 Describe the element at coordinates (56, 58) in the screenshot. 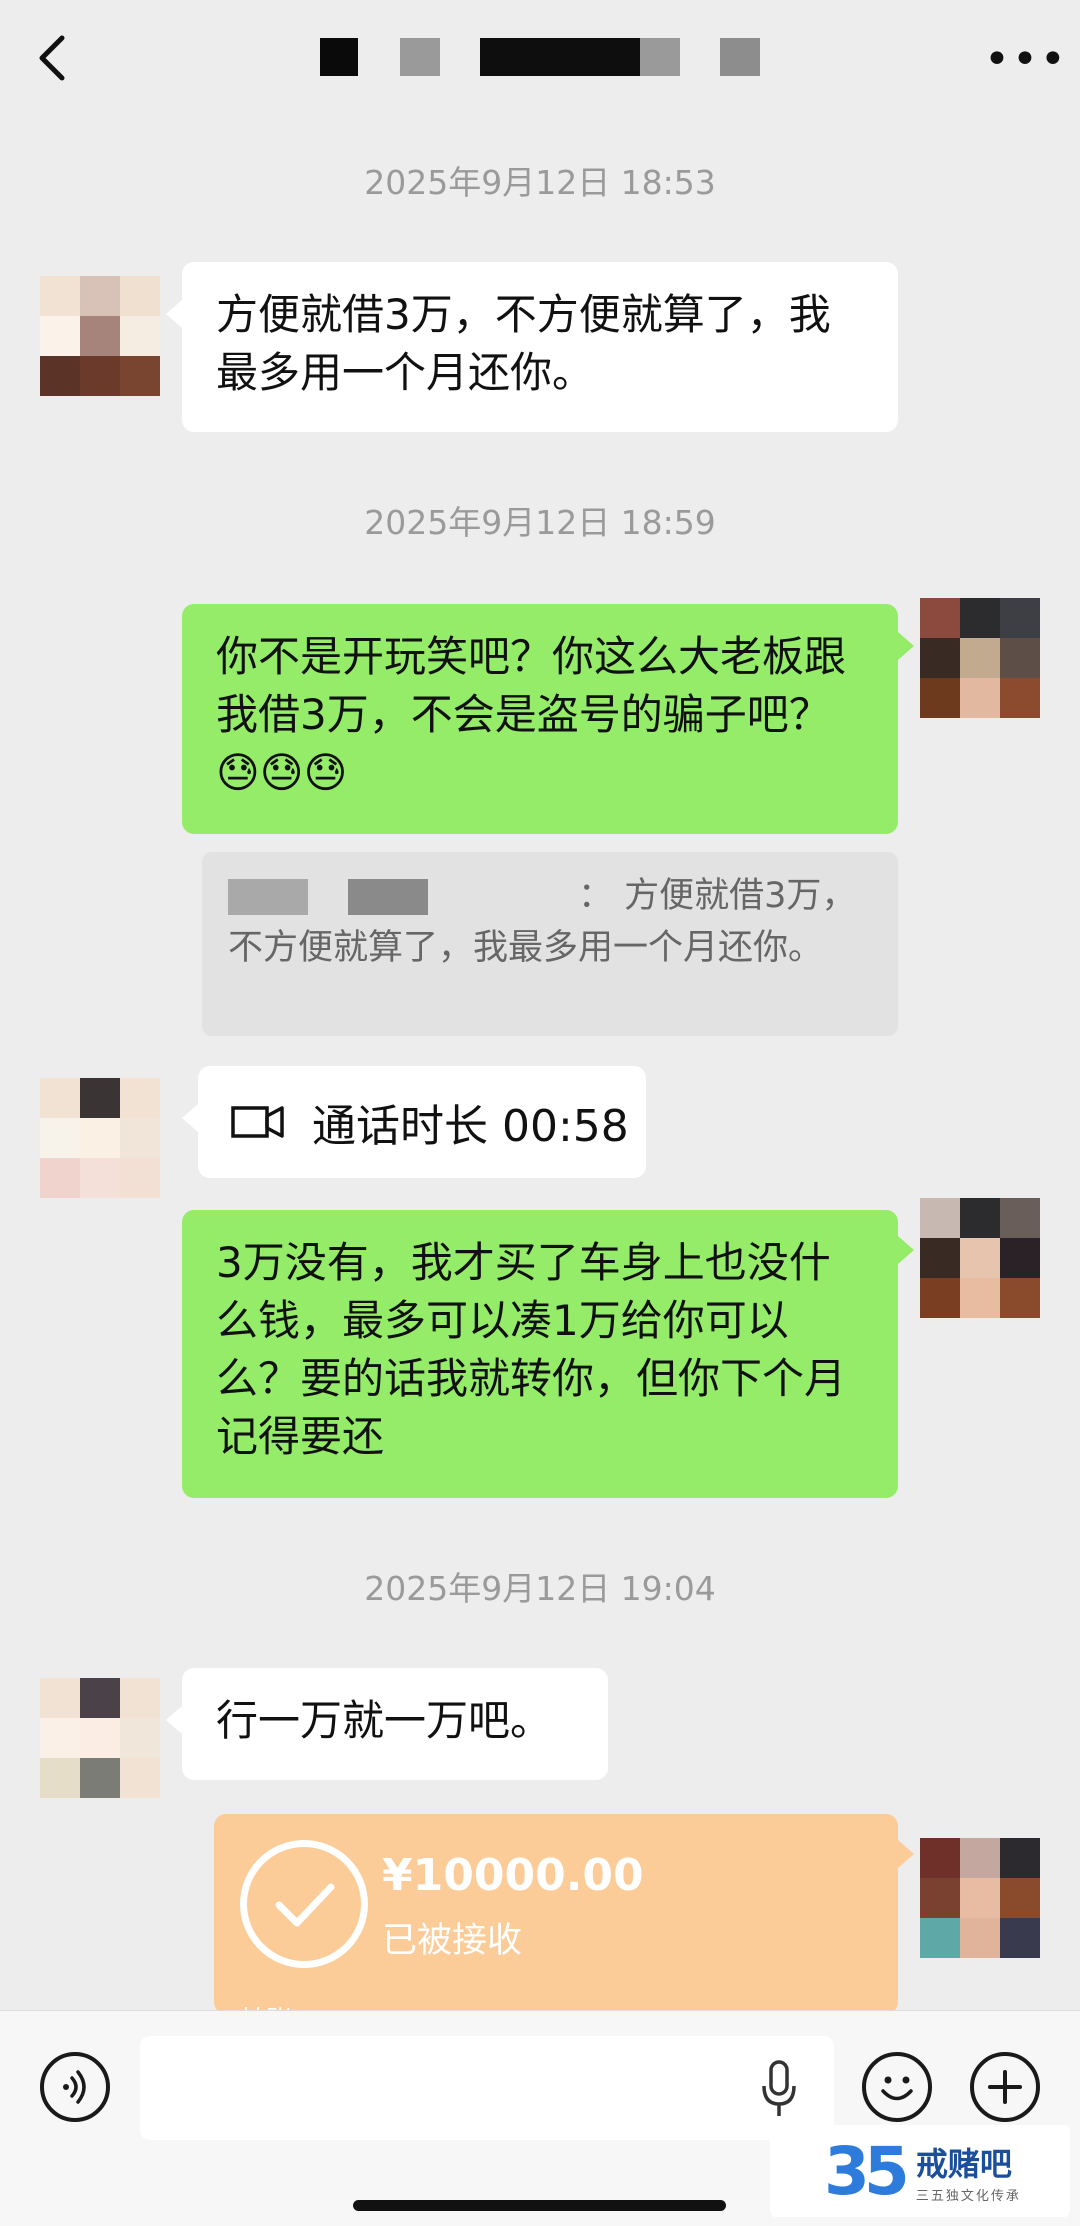

I see `back-arrow-icon` at that location.